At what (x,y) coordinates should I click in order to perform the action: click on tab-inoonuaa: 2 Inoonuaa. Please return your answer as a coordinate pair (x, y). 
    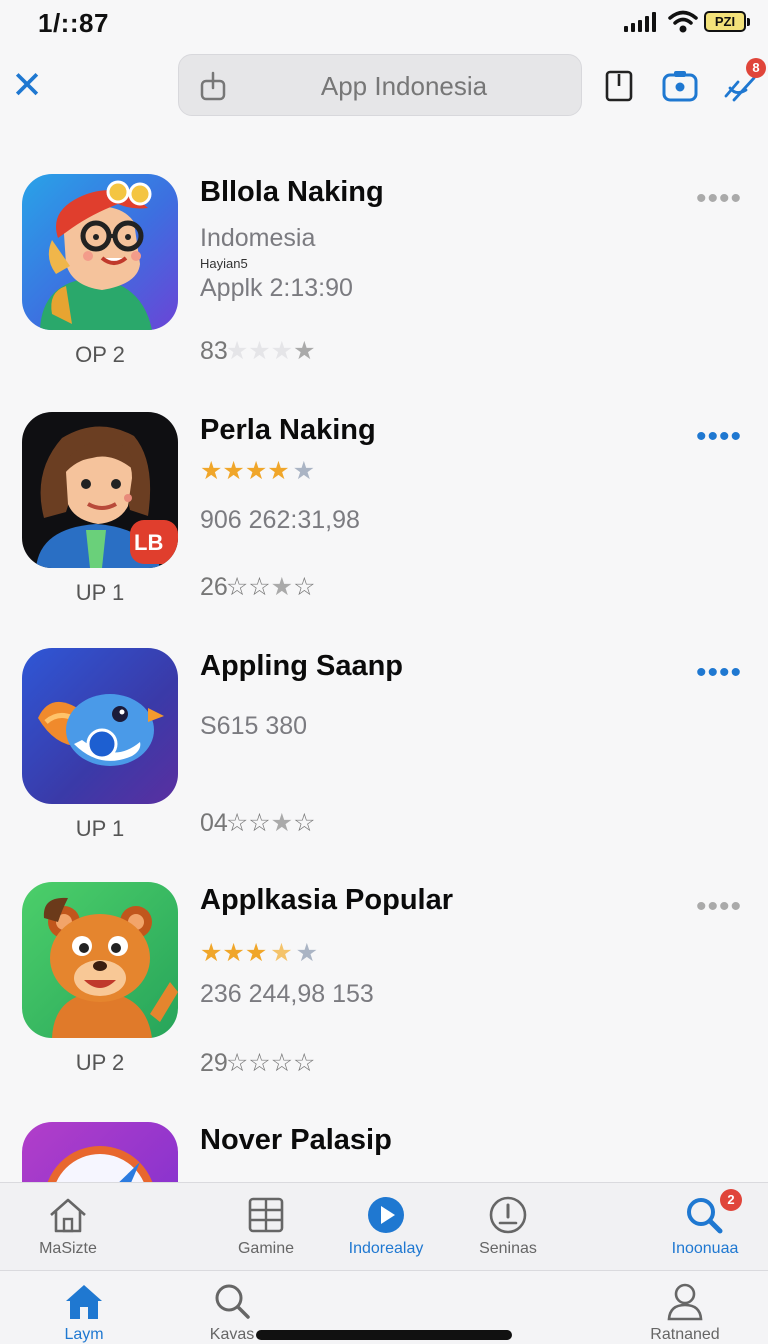
    Looking at the image, I should click on (705, 1223).